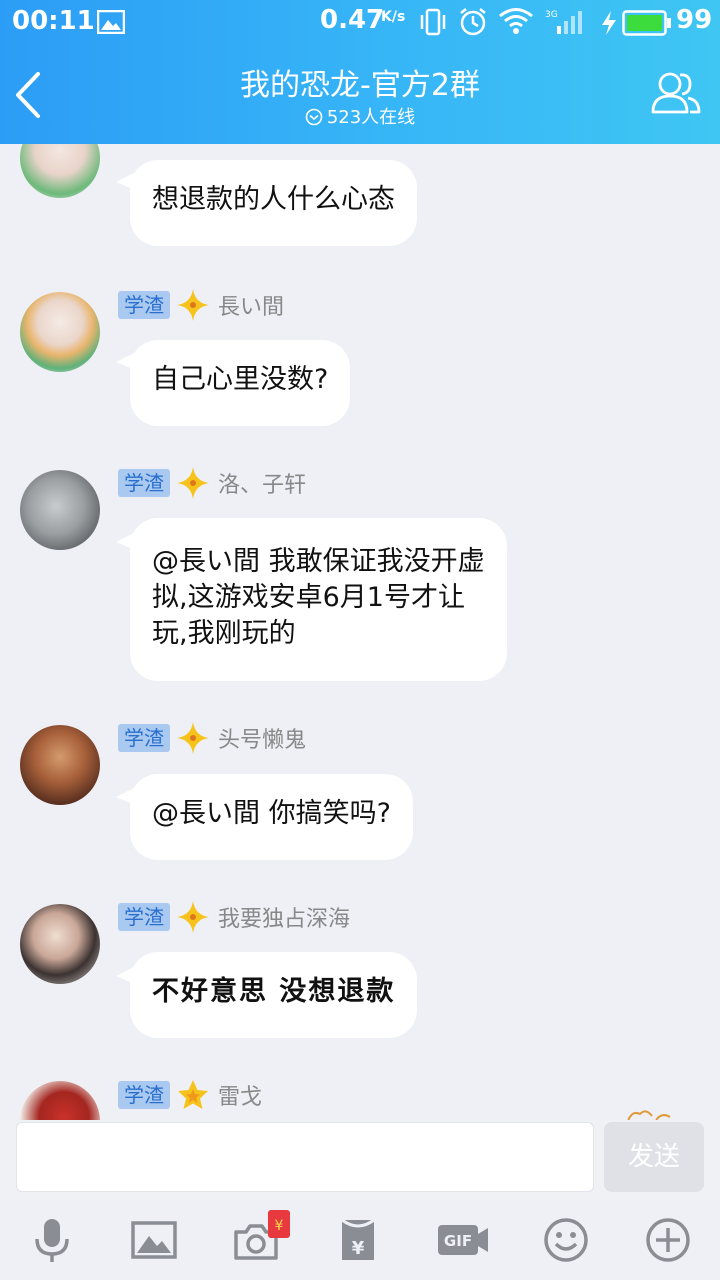  Describe the element at coordinates (240, 379) in the screenshot. I see `message-text: 自己心里没数?` at that location.